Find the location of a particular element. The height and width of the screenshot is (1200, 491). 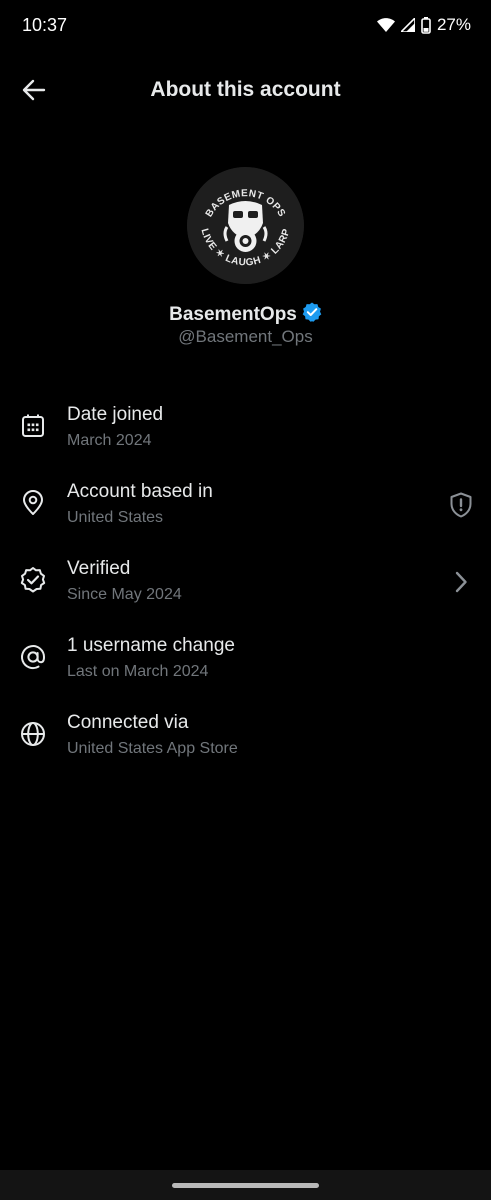

status-bar: 10:37 27% is located at coordinates (245, 26).